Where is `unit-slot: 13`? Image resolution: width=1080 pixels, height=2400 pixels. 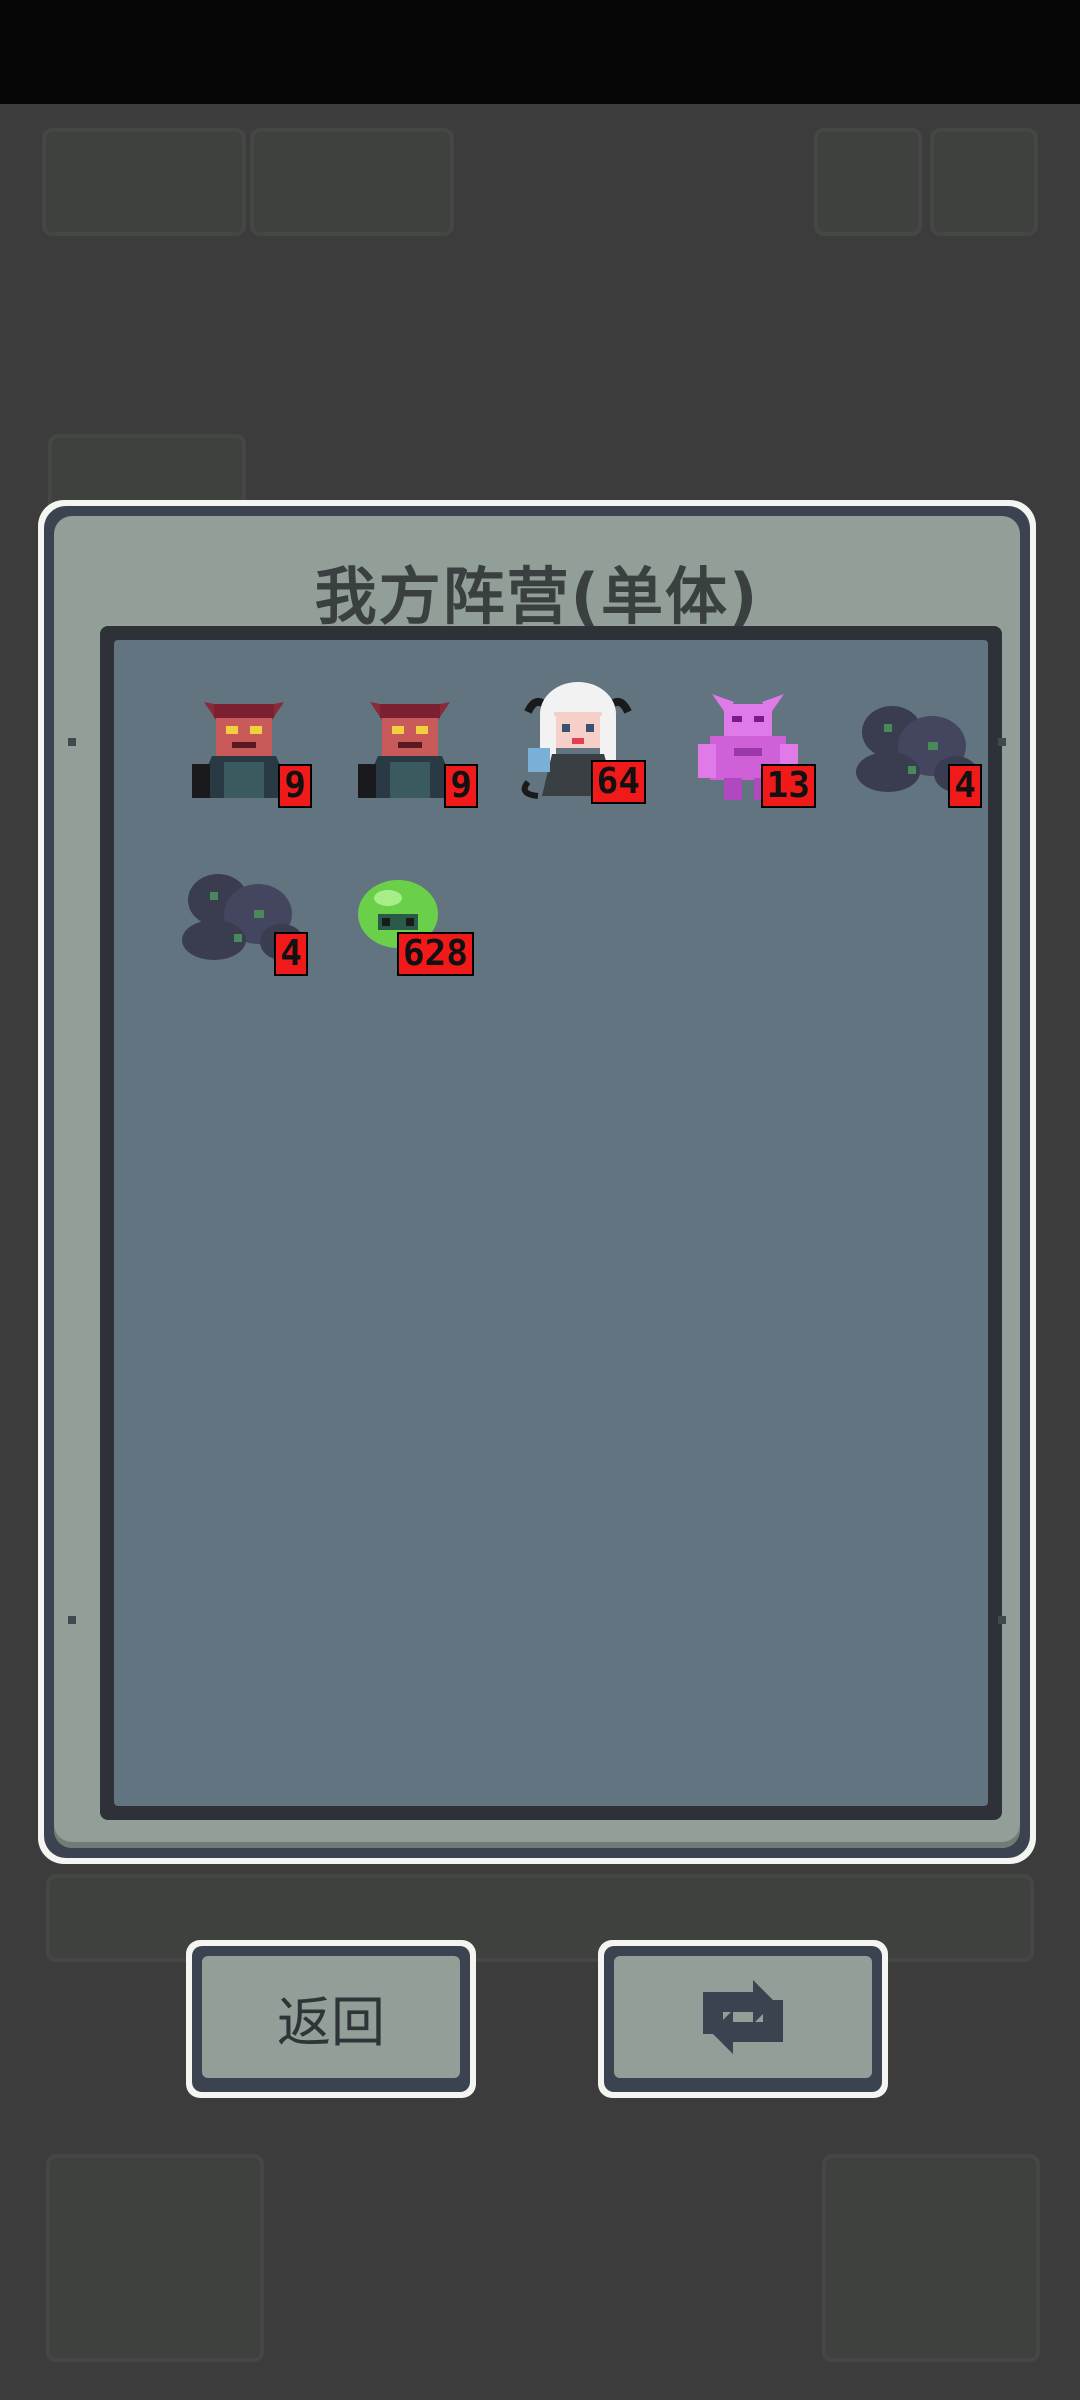 unit-slot: 13 is located at coordinates (748, 738).